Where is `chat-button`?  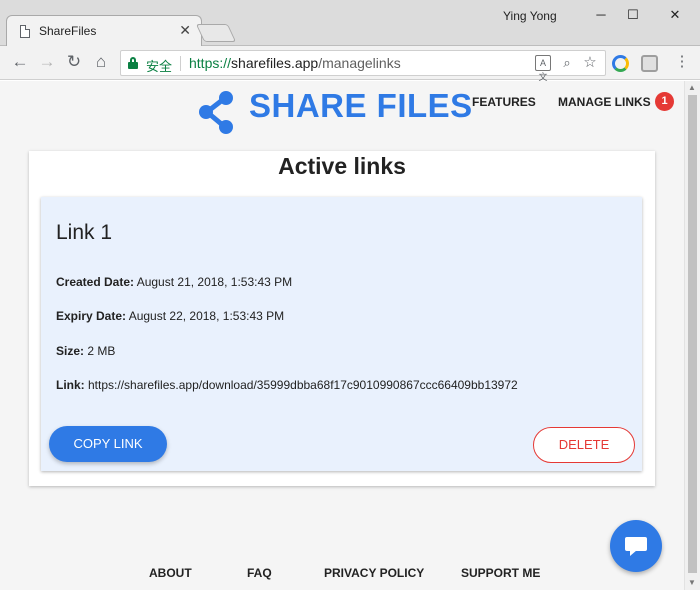 chat-button is located at coordinates (636, 546).